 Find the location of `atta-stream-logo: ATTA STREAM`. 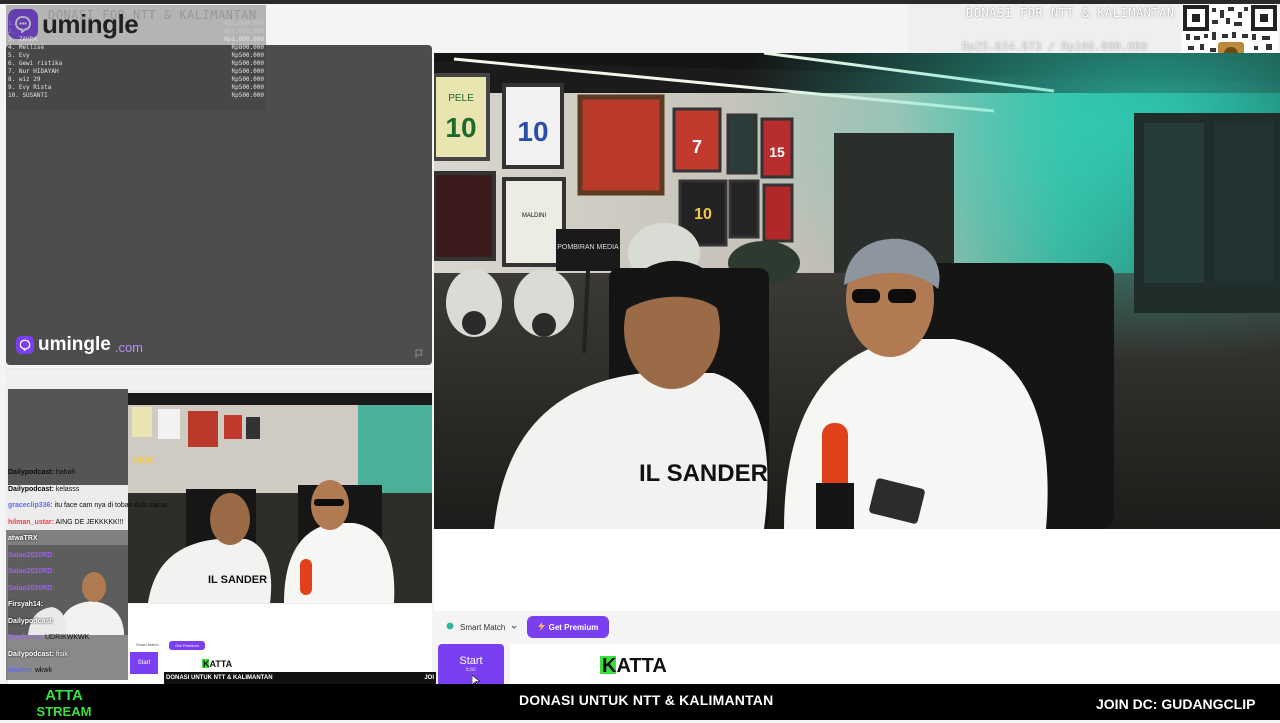

atta-stream-logo: ATTA STREAM is located at coordinates (64, 702).